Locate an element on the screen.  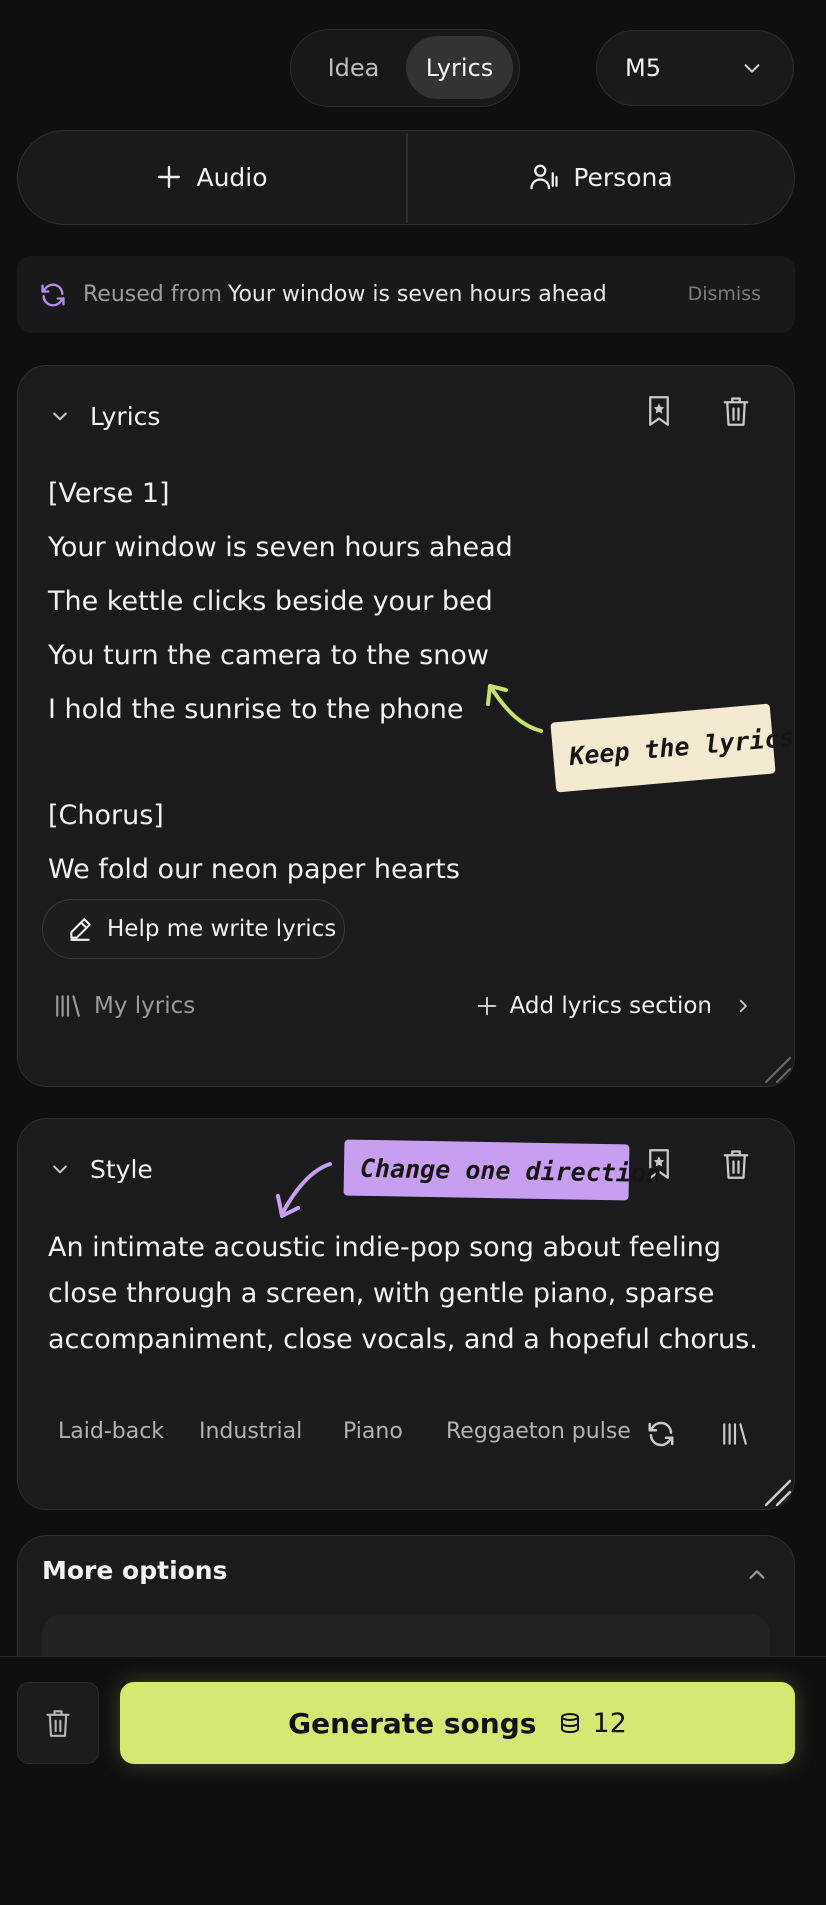
reuse-title: Your window is seven hours ahead is located at coordinates (417, 294).